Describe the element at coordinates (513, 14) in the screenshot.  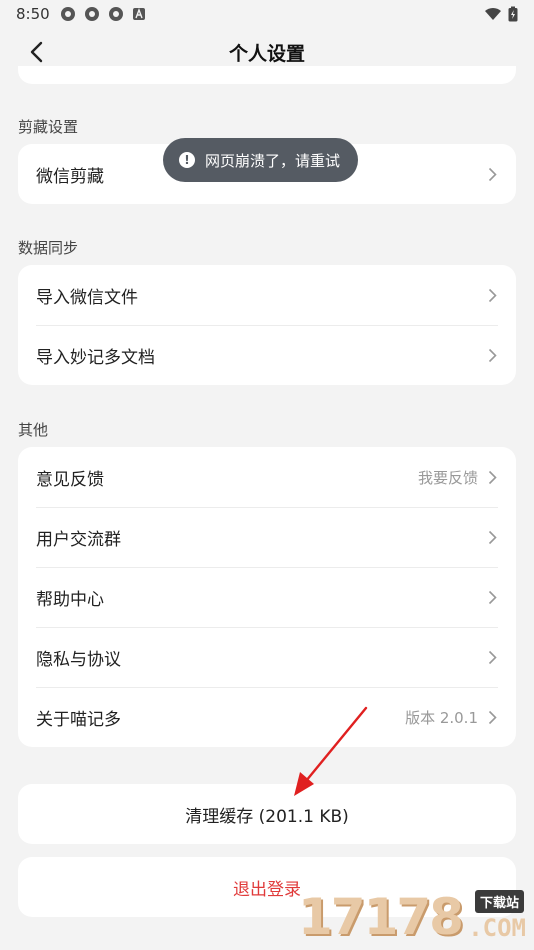
I see `battery-charging-icon` at that location.